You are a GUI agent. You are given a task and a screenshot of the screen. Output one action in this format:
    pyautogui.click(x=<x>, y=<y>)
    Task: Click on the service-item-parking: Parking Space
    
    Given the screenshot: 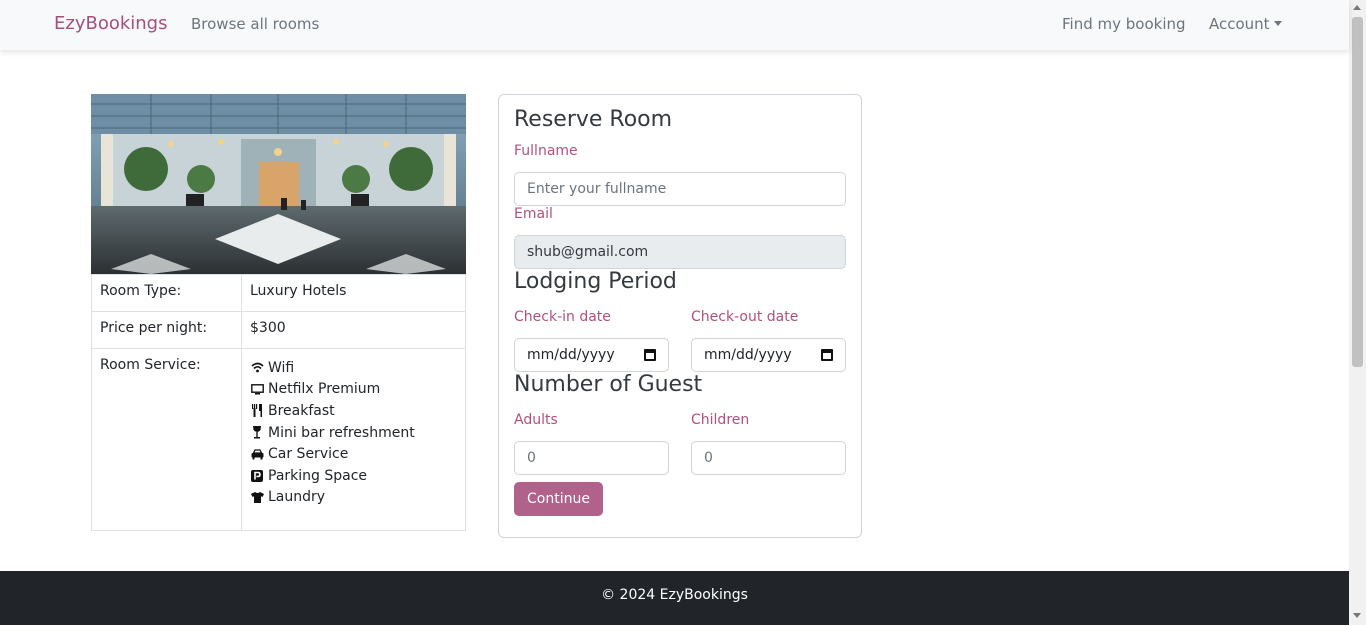 What is the action you would take?
    pyautogui.click(x=353, y=476)
    